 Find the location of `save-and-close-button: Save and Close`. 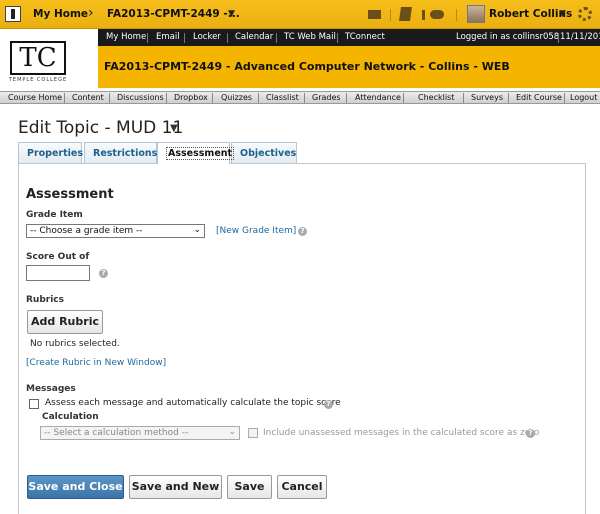

save-and-close-button: Save and Close is located at coordinates (75, 487).